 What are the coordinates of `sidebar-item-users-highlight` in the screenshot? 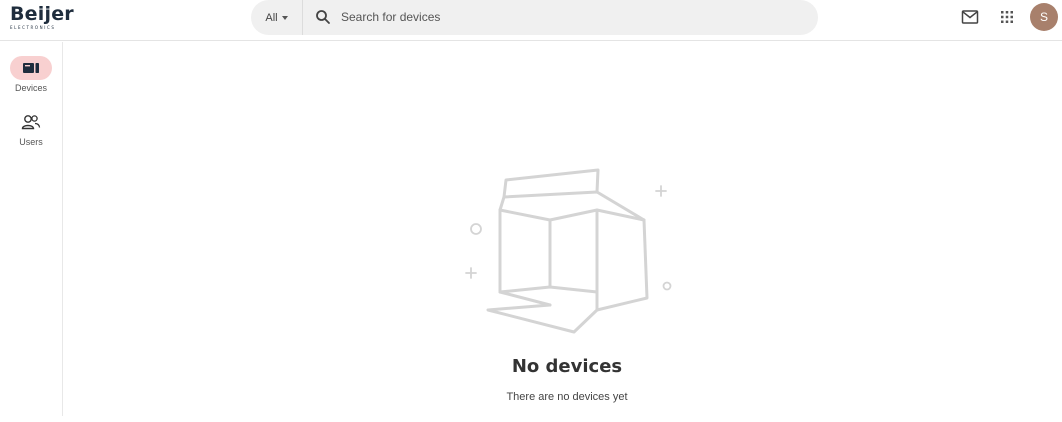 It's located at (31, 122).